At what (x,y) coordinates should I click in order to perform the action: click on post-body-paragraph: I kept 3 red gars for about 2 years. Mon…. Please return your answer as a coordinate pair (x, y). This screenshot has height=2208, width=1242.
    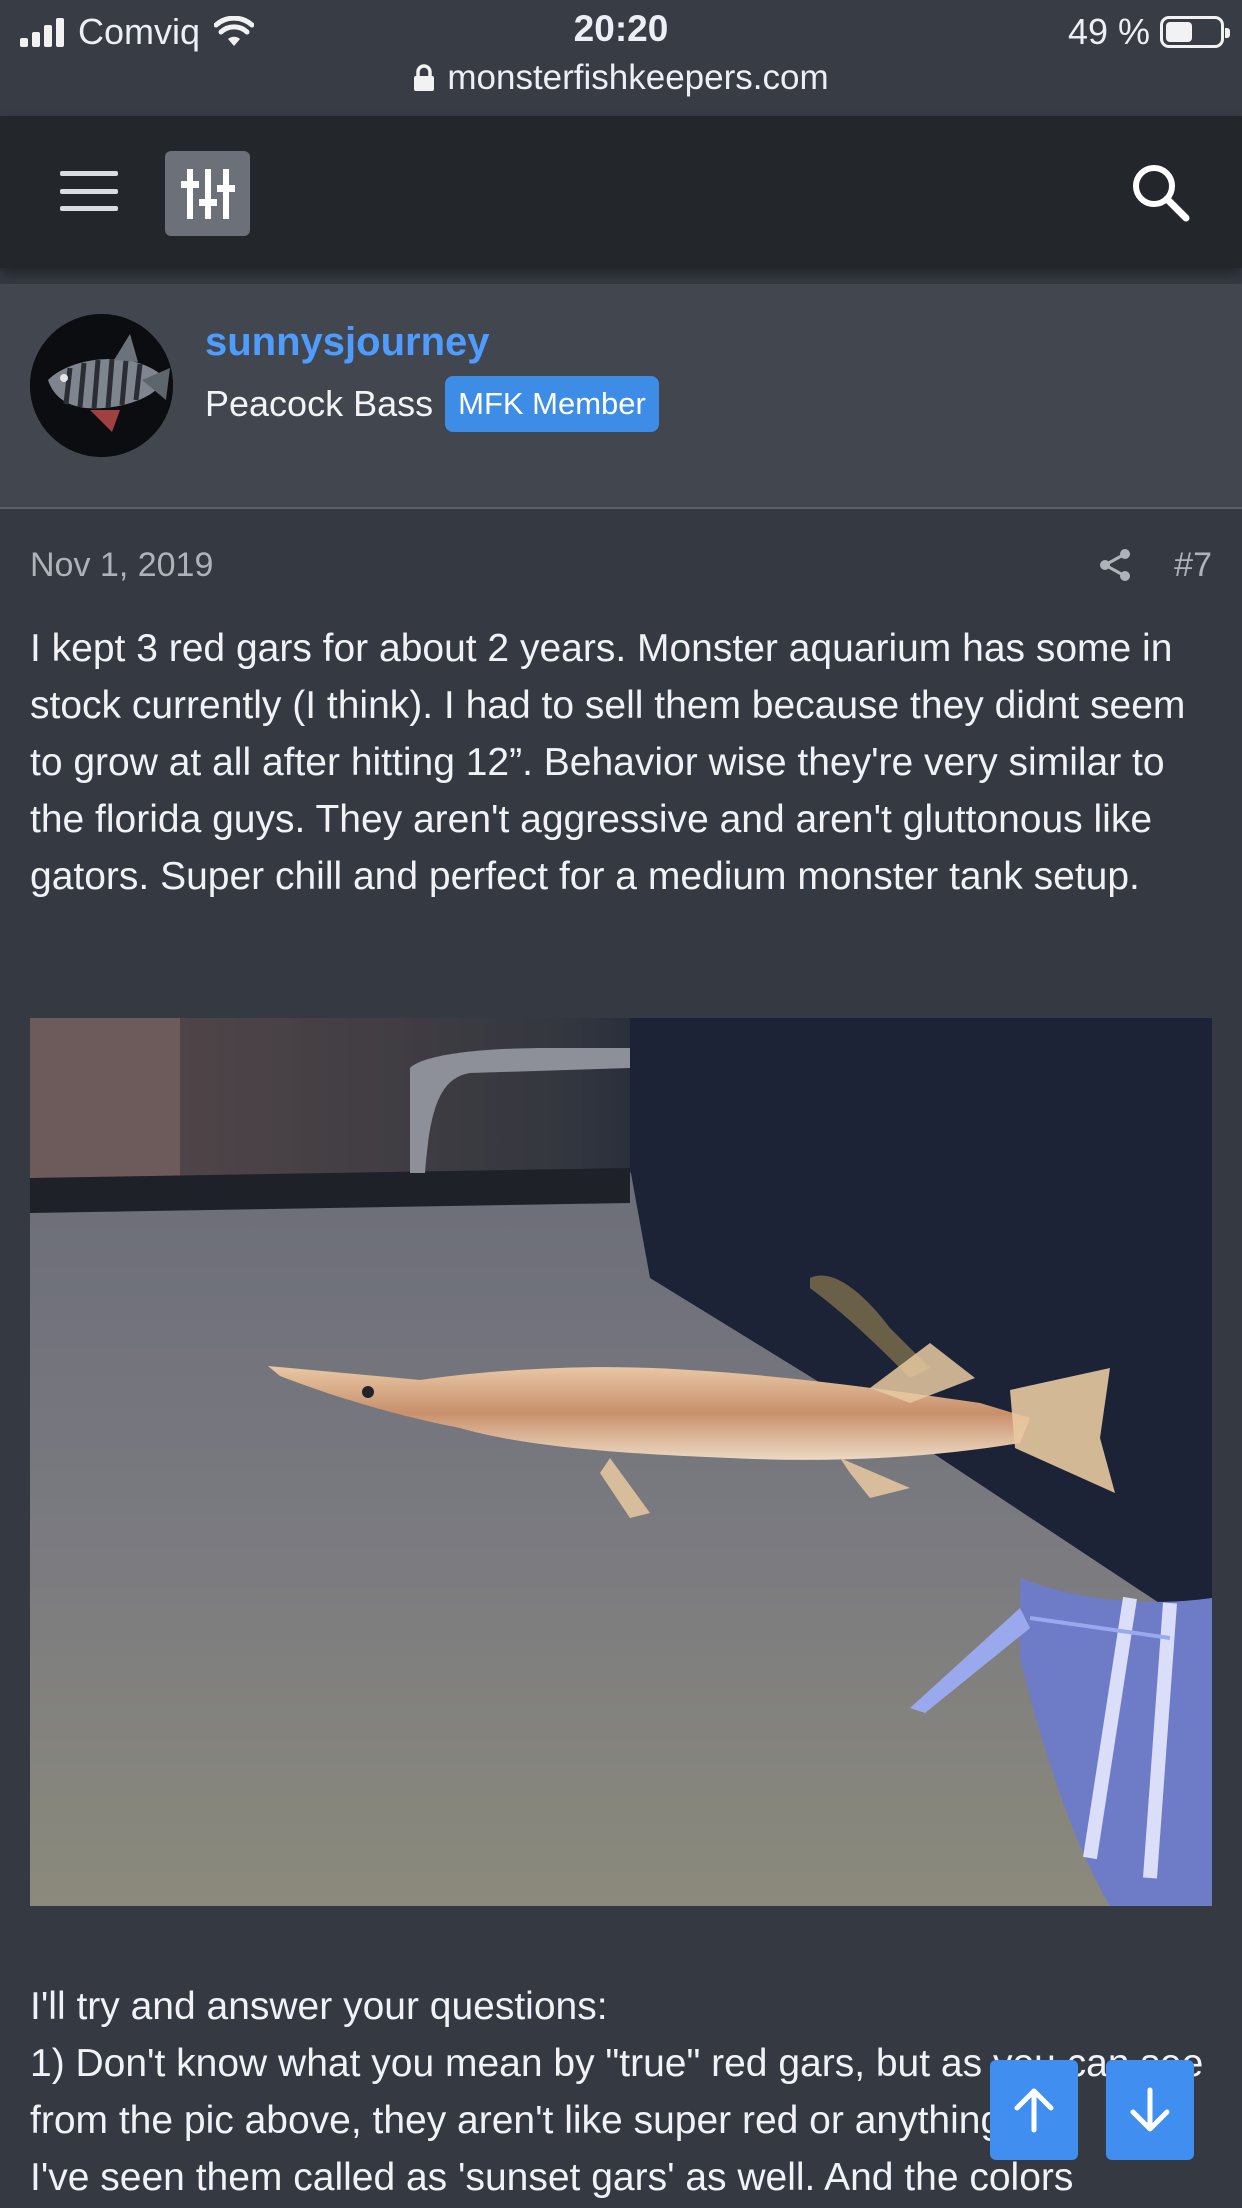
    Looking at the image, I should click on (608, 762).